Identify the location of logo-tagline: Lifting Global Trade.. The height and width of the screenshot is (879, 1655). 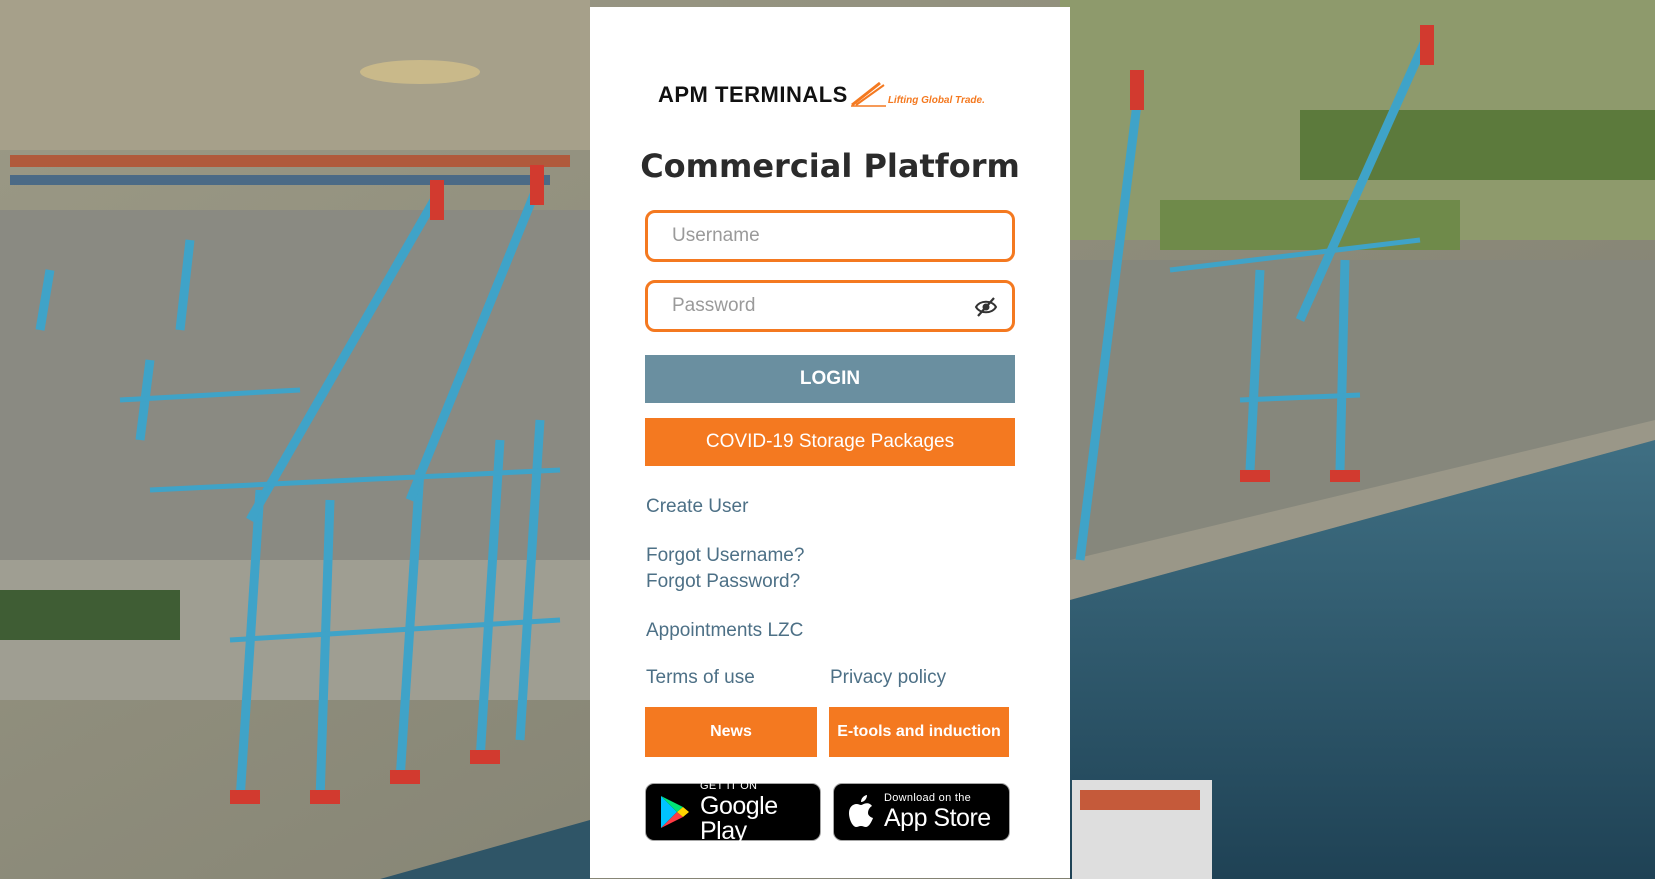
(936, 100).